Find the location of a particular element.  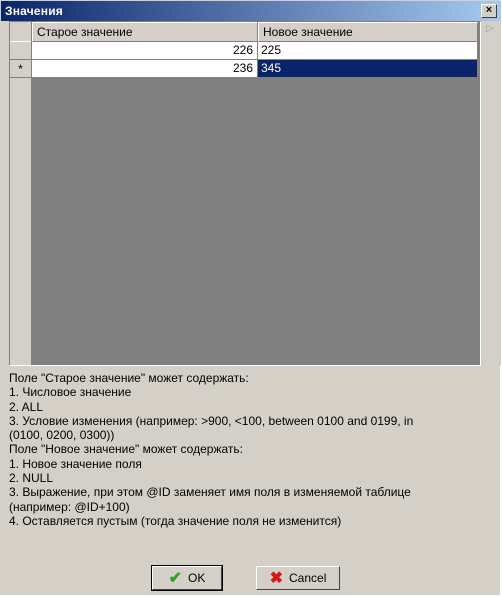

indicator-header is located at coordinates (20, 32).